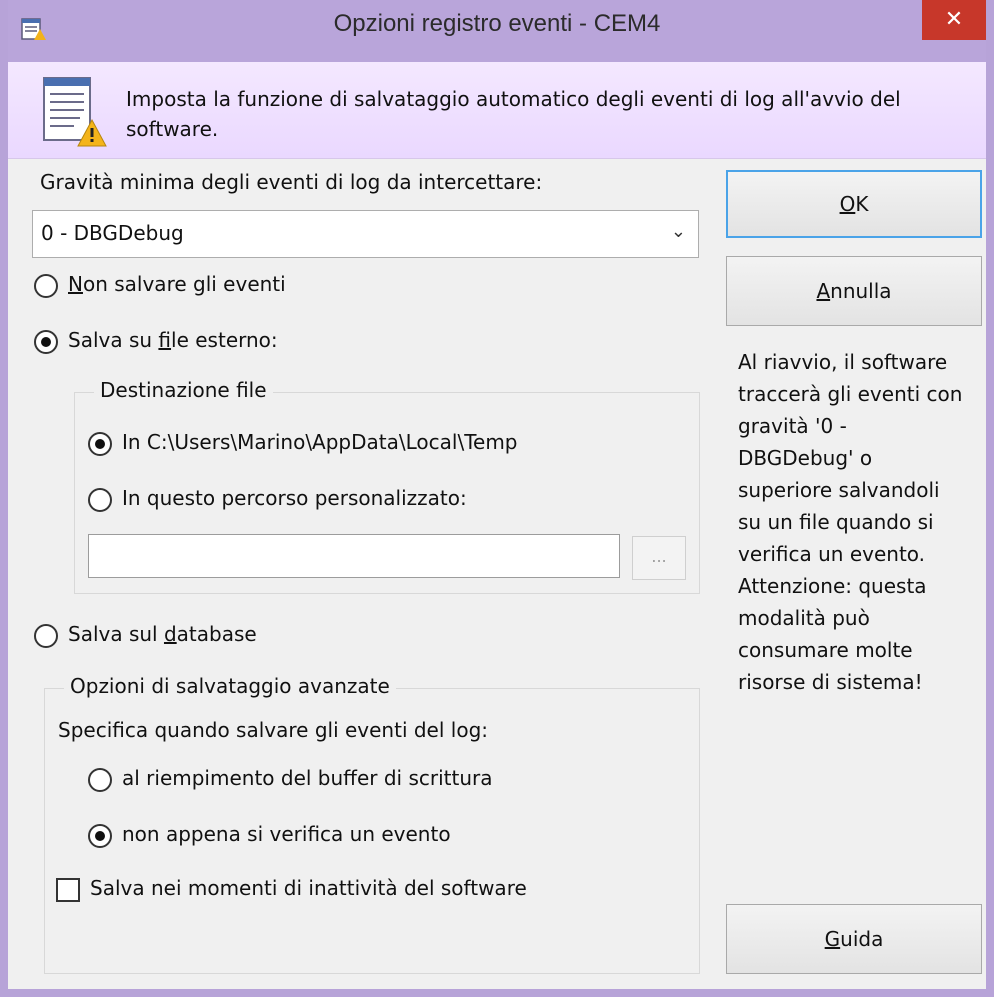 The image size is (994, 997). What do you see at coordinates (112, 233) in the screenshot?
I see `severity-selected-value: 0 - DBGDebug` at bounding box center [112, 233].